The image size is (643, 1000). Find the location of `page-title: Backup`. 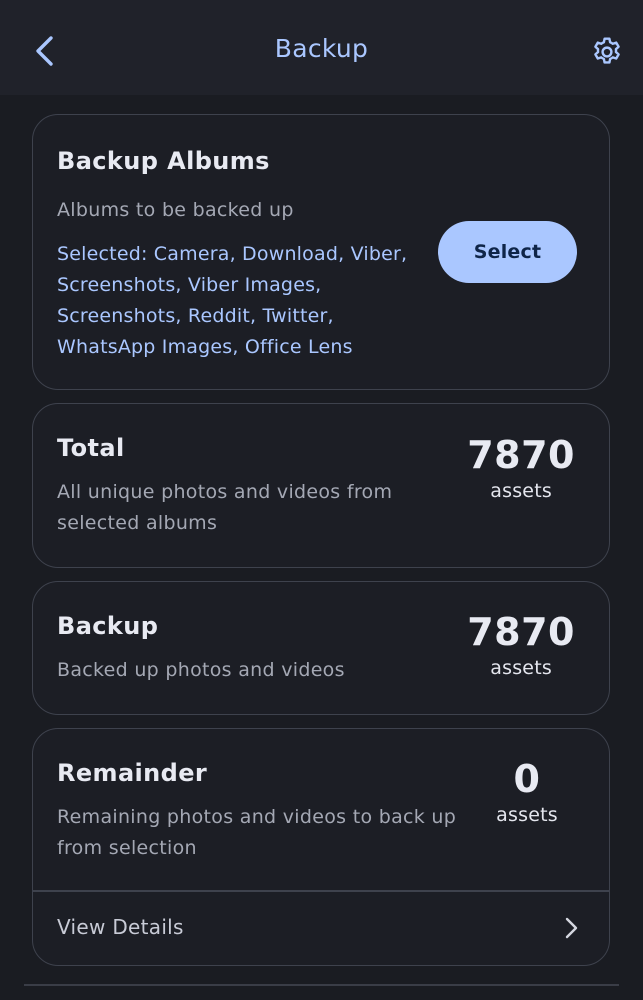

page-title: Backup is located at coordinates (321, 48).